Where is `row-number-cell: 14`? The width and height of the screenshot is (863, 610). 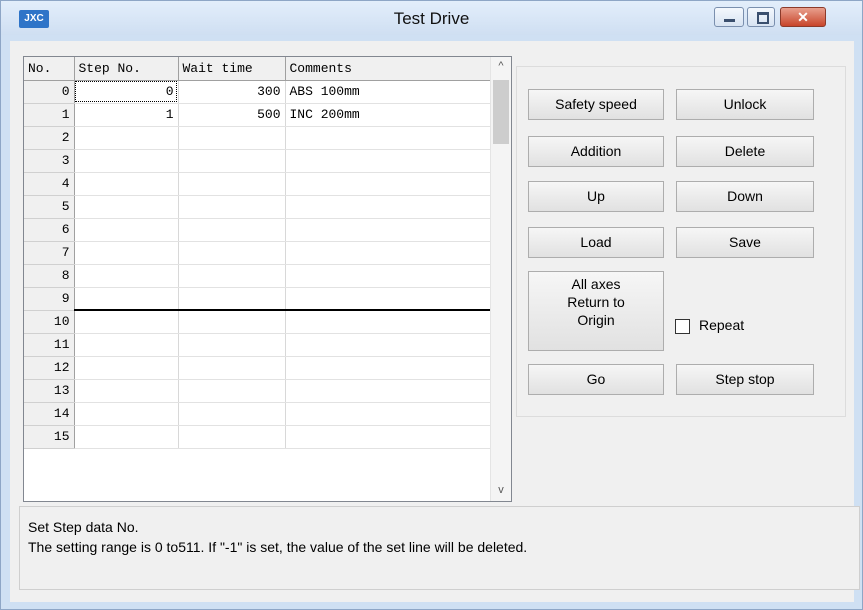 row-number-cell: 14 is located at coordinates (49, 414).